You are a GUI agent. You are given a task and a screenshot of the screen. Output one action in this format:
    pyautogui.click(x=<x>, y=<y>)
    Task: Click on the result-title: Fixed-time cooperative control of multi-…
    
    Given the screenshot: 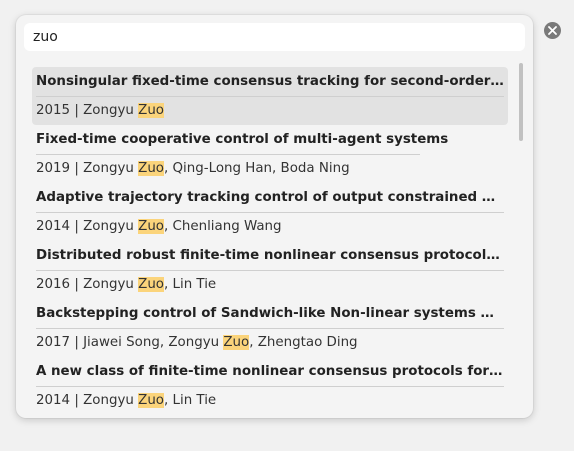 What is the action you would take?
    pyautogui.click(x=242, y=139)
    